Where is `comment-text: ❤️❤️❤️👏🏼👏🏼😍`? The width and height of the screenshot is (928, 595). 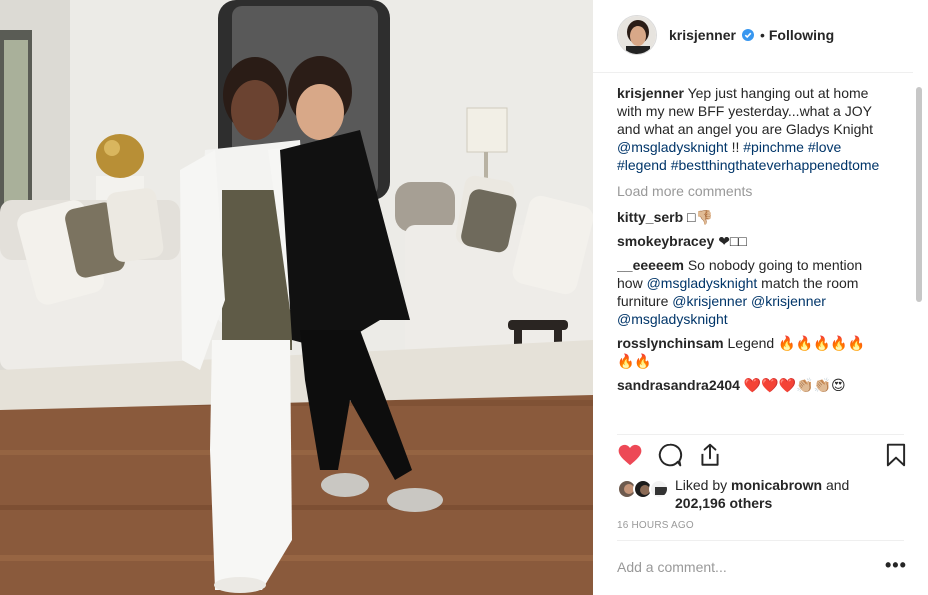
comment-text: ❤️❤️❤️👏🏼👏🏼😍 is located at coordinates (794, 385).